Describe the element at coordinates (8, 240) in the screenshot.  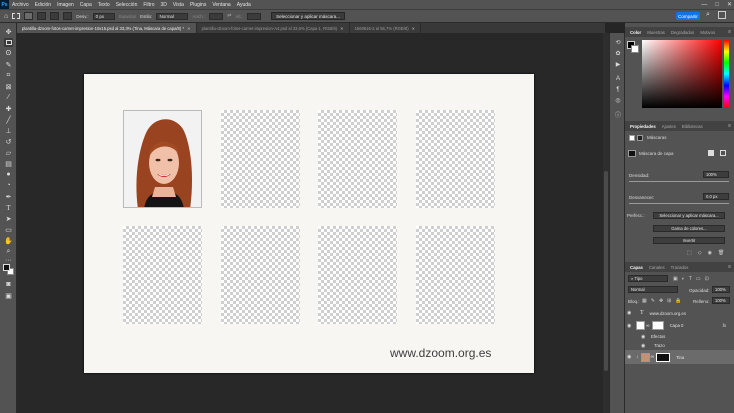
I see `hand-tool-icon: ✋` at that location.